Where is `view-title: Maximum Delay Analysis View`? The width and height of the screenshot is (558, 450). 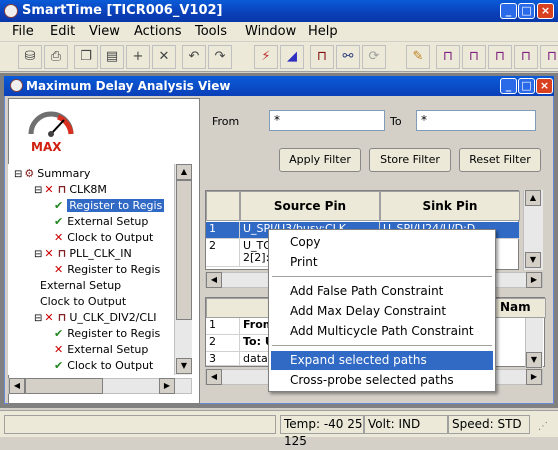
view-title: Maximum Delay Analysis View is located at coordinates (128, 86).